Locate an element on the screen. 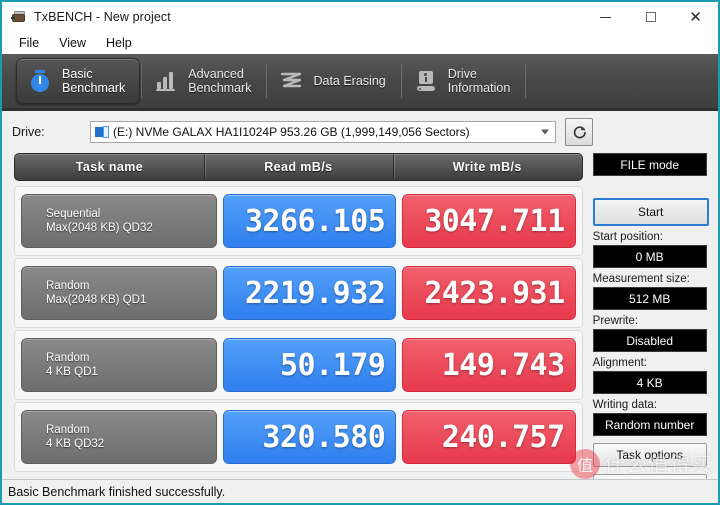 The height and width of the screenshot is (505, 720). start-position-label: Start position: is located at coordinates (627, 237).